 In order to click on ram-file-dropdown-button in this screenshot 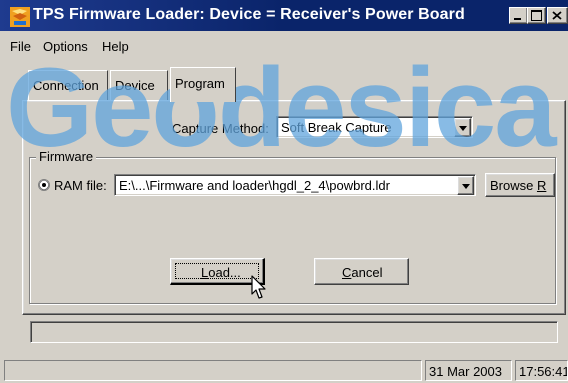, I will do `click(465, 185)`.